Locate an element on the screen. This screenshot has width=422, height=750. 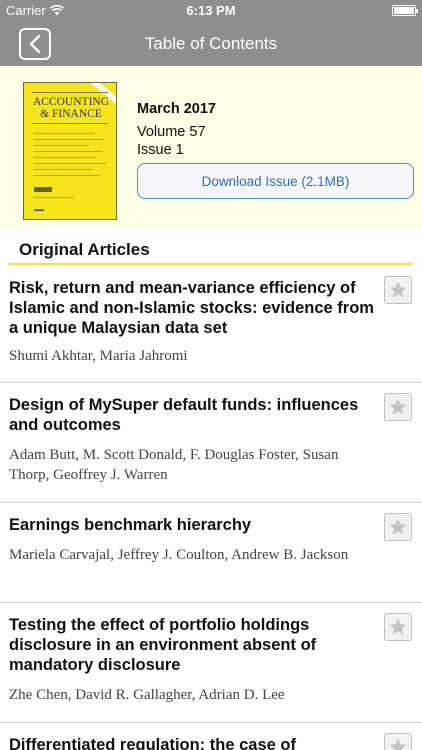
page-title: Table of Contents is located at coordinates (211, 43).